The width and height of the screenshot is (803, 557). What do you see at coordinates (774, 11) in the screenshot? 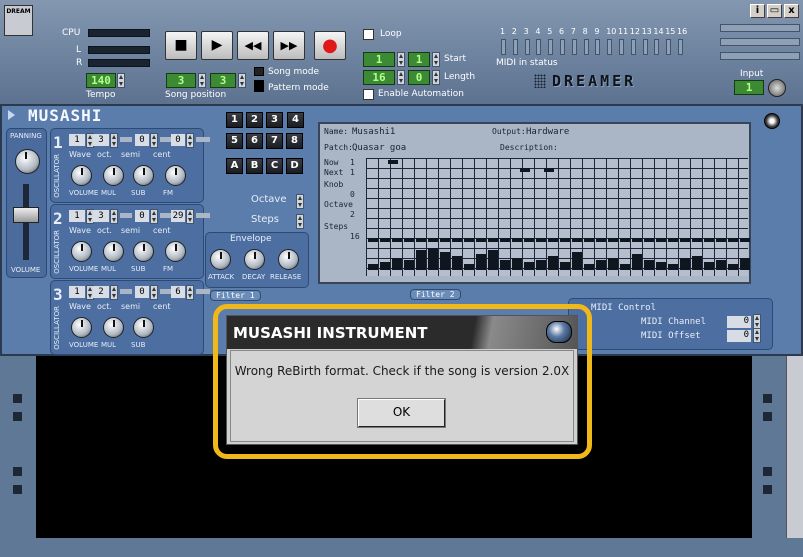
I see `maximize-button: ▭` at bounding box center [774, 11].